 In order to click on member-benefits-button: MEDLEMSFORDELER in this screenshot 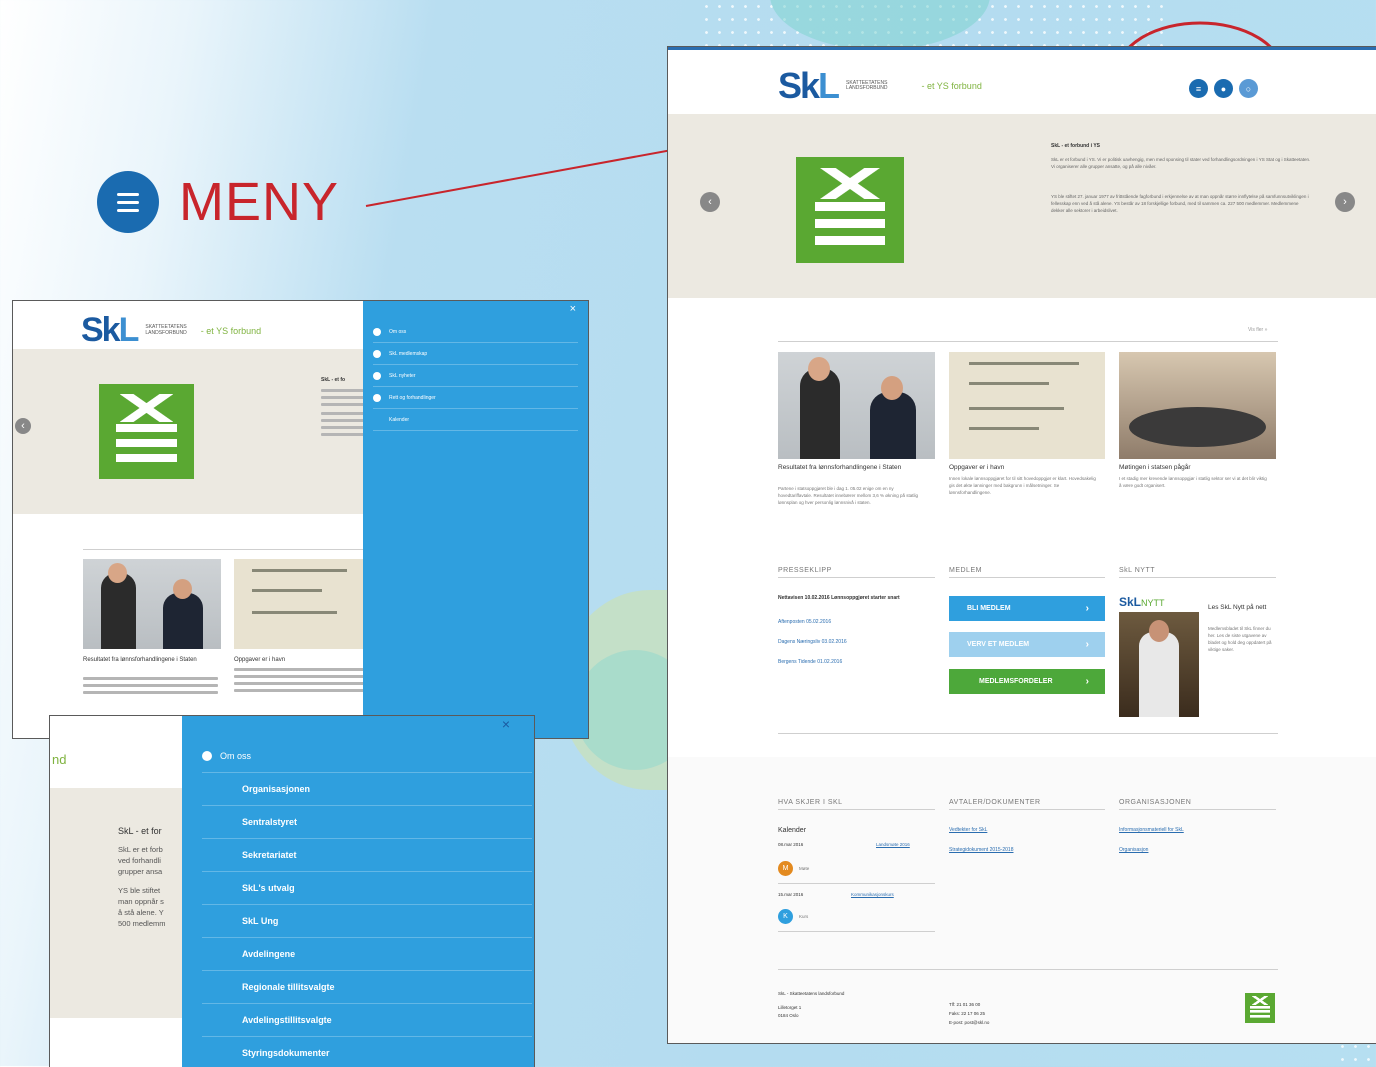, I will do `click(1027, 681)`.